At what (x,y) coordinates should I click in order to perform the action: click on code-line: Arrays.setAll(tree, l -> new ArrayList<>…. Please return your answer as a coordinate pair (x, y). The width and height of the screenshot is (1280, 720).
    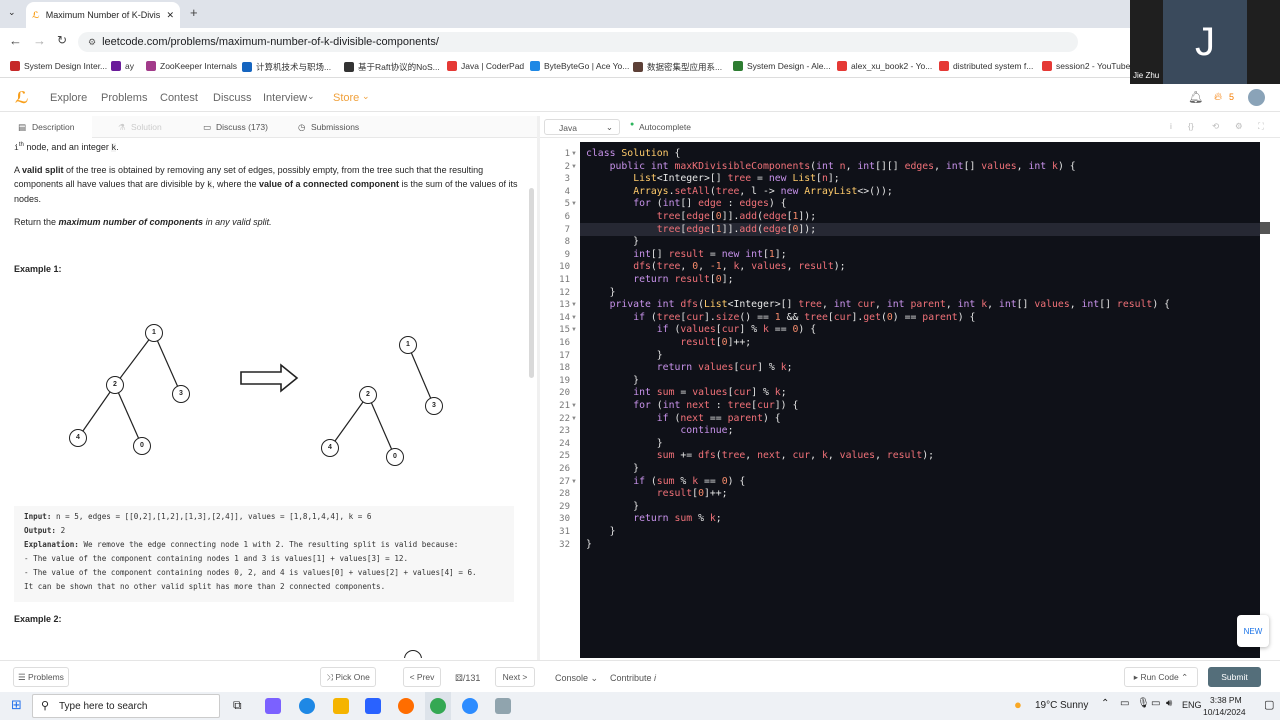
    Looking at the image, I should click on (763, 191).